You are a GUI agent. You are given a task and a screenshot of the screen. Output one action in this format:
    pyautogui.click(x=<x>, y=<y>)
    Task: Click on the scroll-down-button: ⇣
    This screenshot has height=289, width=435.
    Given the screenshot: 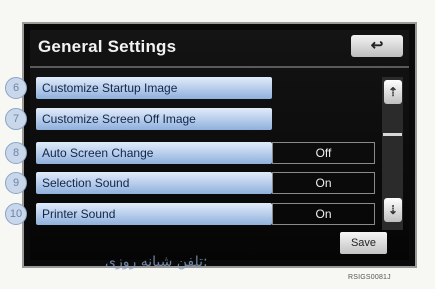 What is the action you would take?
    pyautogui.click(x=393, y=210)
    